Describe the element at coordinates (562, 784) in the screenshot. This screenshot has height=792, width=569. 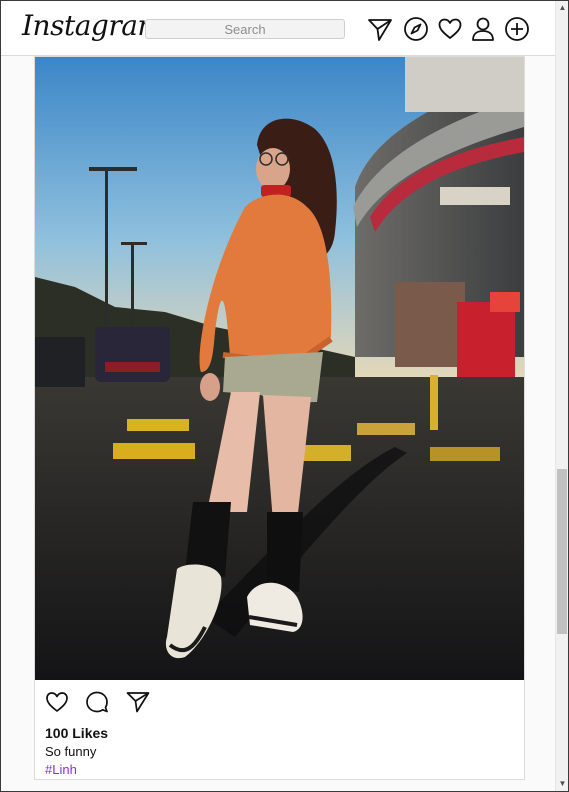
I see `scroll-down-arrow-icon: ▼` at that location.